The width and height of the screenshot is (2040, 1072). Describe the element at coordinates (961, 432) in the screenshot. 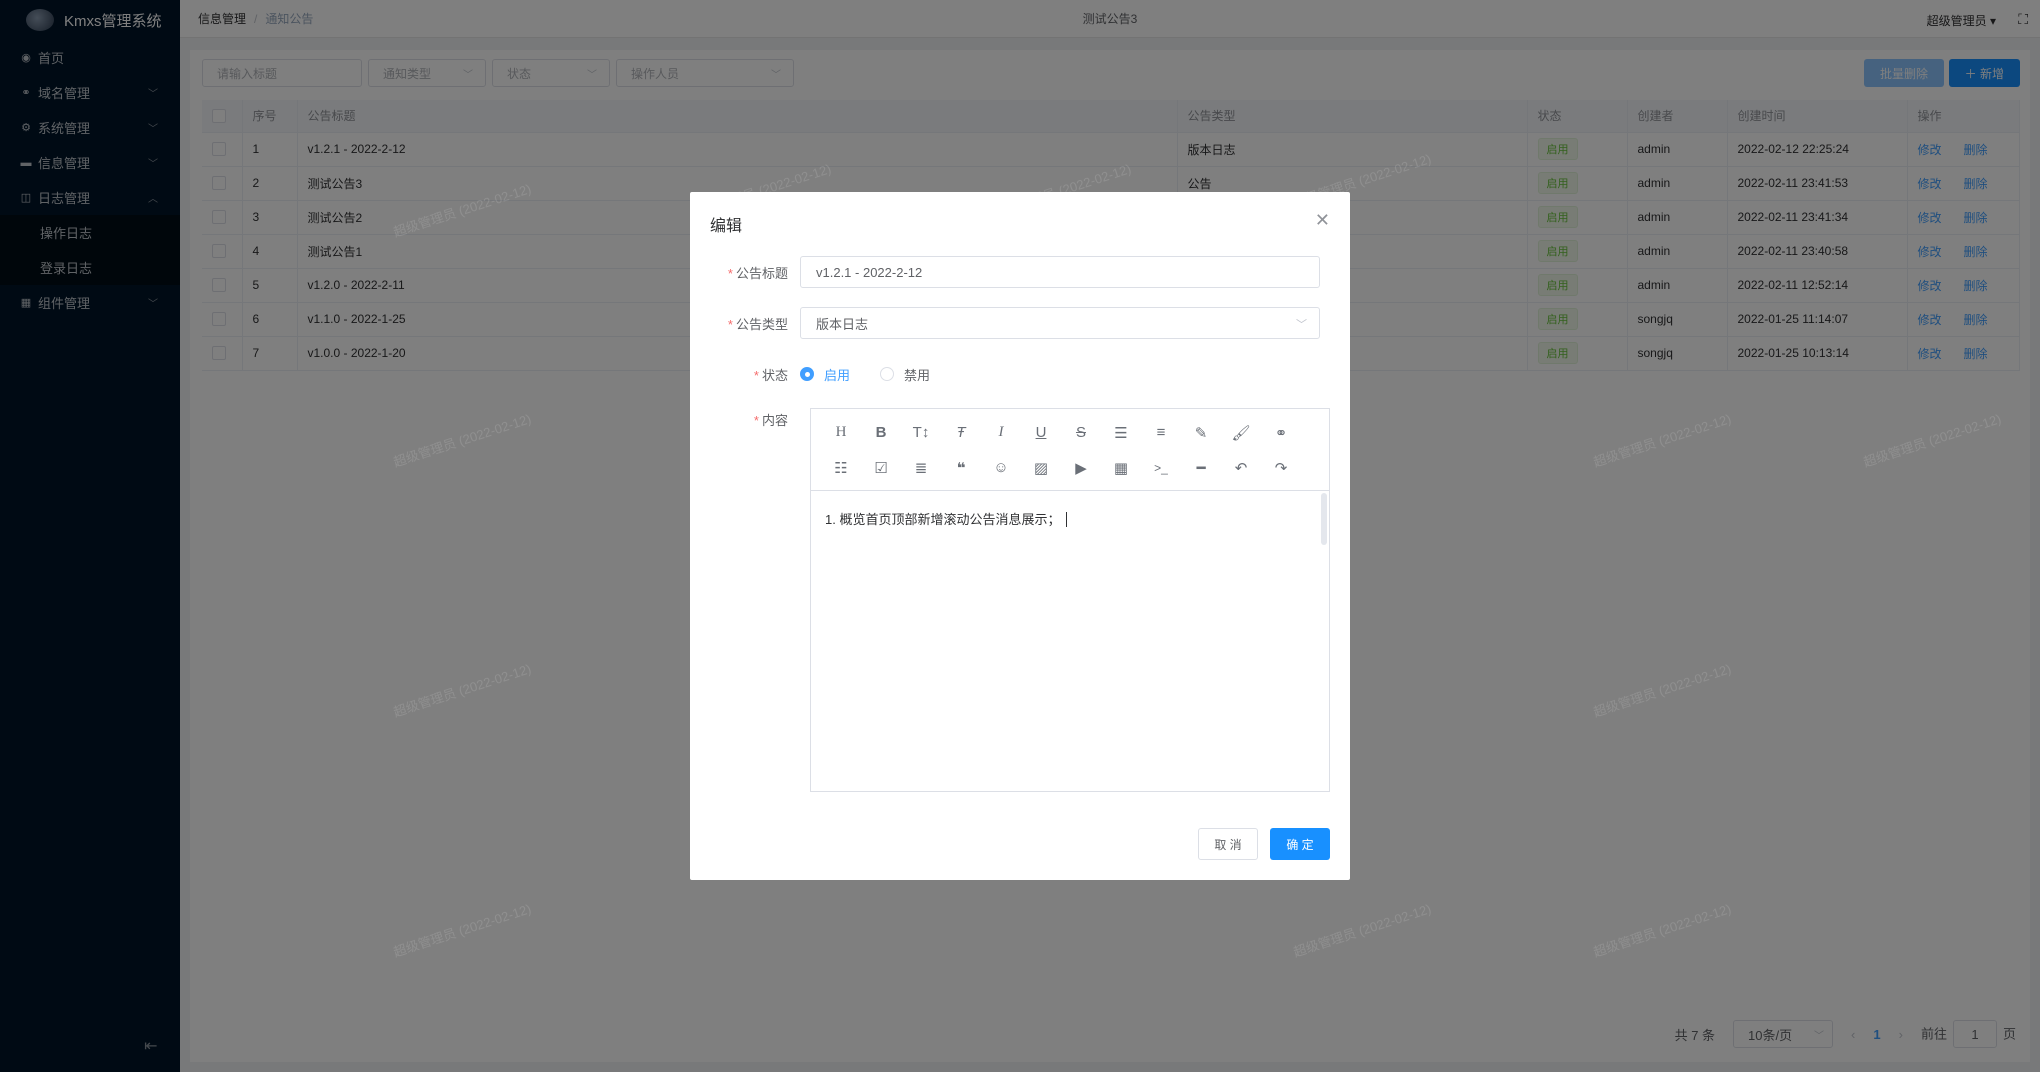

I see `font-family-icon: Ŧ` at that location.